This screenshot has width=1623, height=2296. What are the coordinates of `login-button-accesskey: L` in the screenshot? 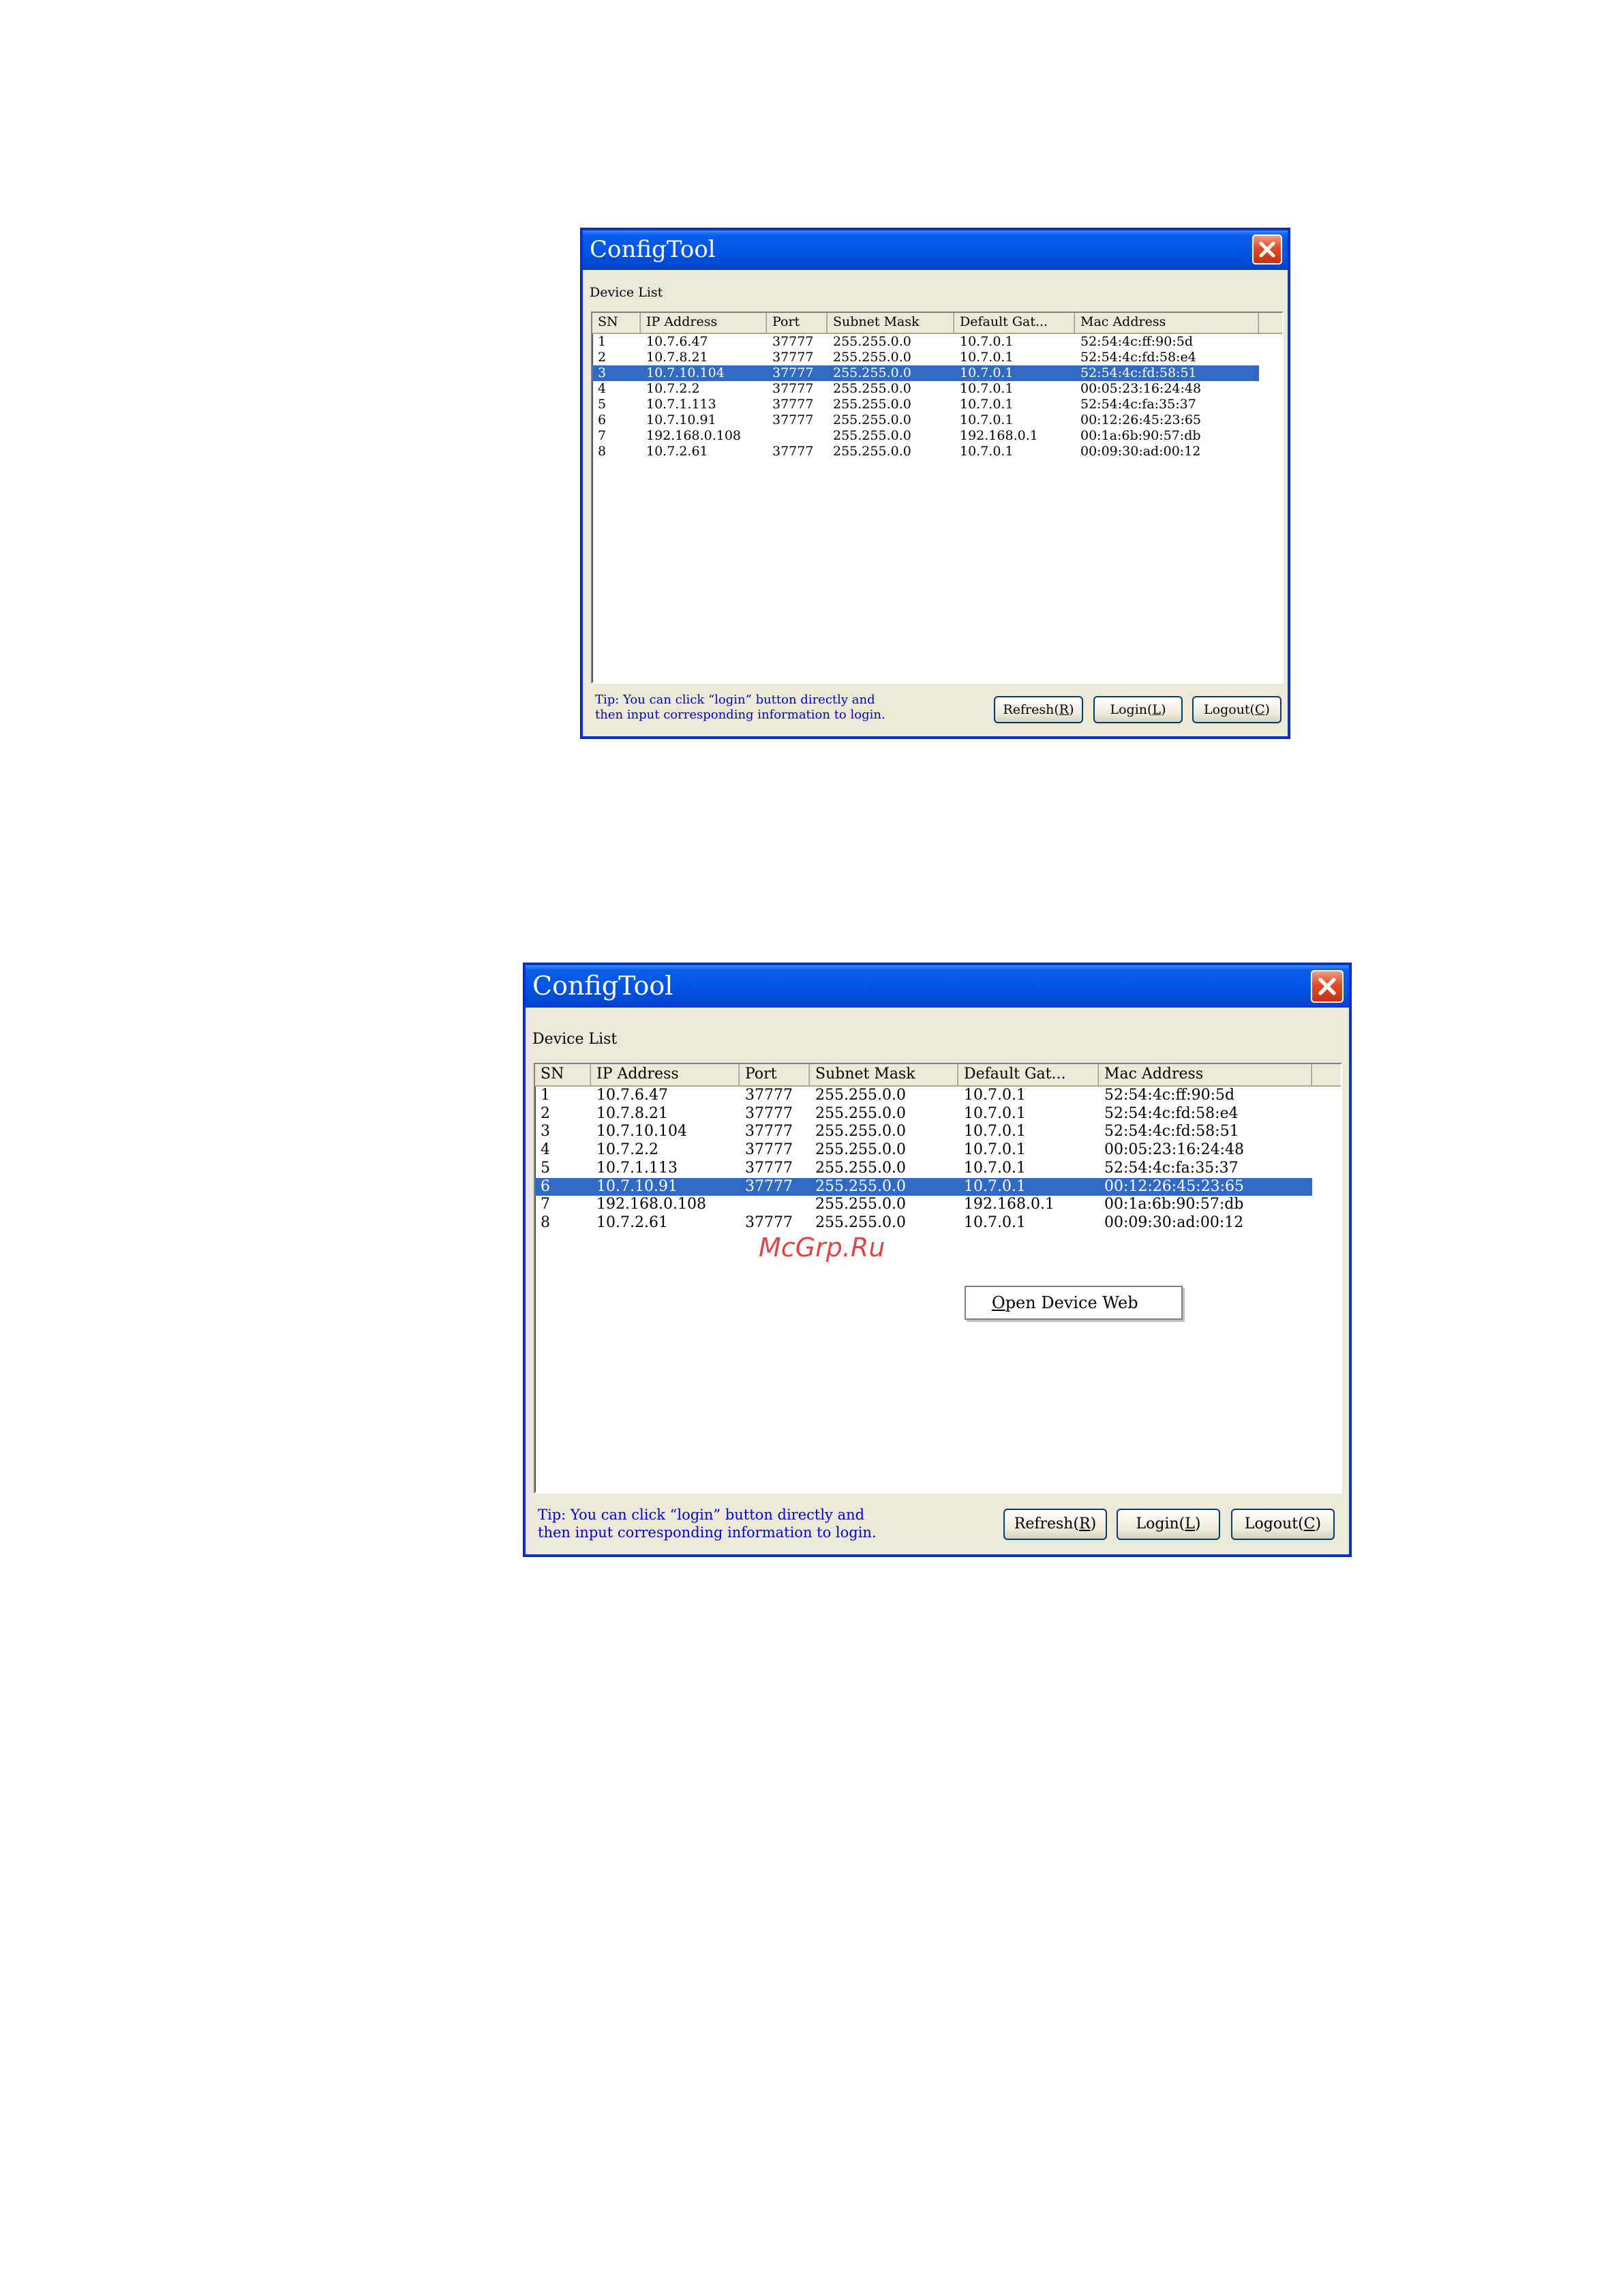 It's located at (1157, 709).